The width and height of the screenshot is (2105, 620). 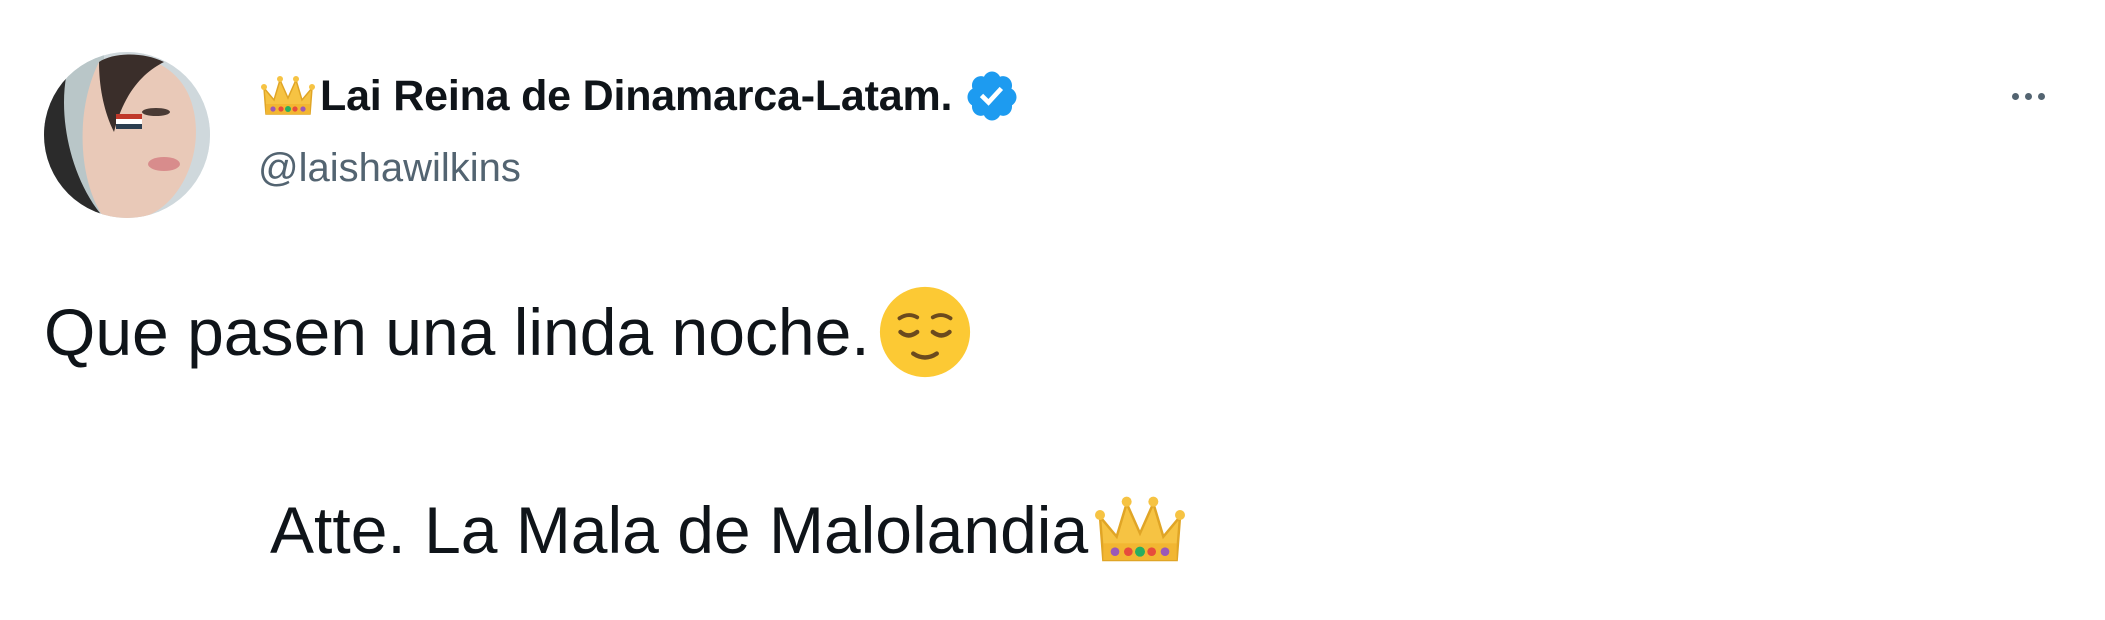 I want to click on author-display-name: Lai Reina de Dinamarca-Latam., so click(x=636, y=95).